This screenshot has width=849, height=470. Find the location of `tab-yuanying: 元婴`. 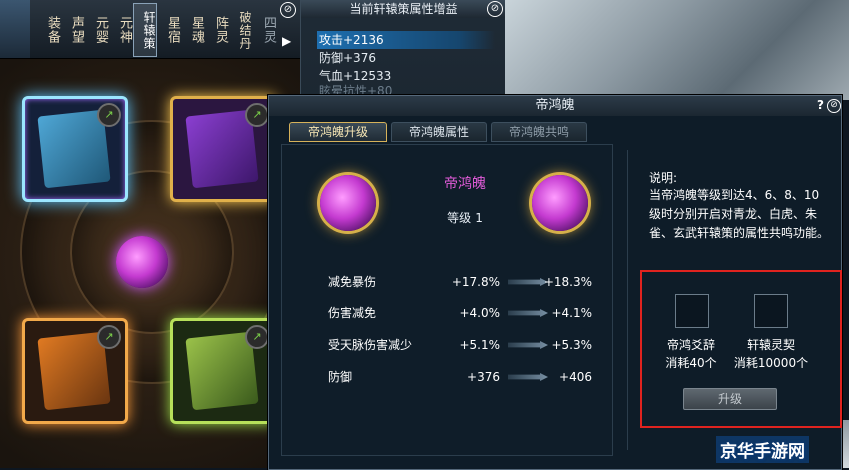

tab-yuanying: 元婴 is located at coordinates (97, 30).